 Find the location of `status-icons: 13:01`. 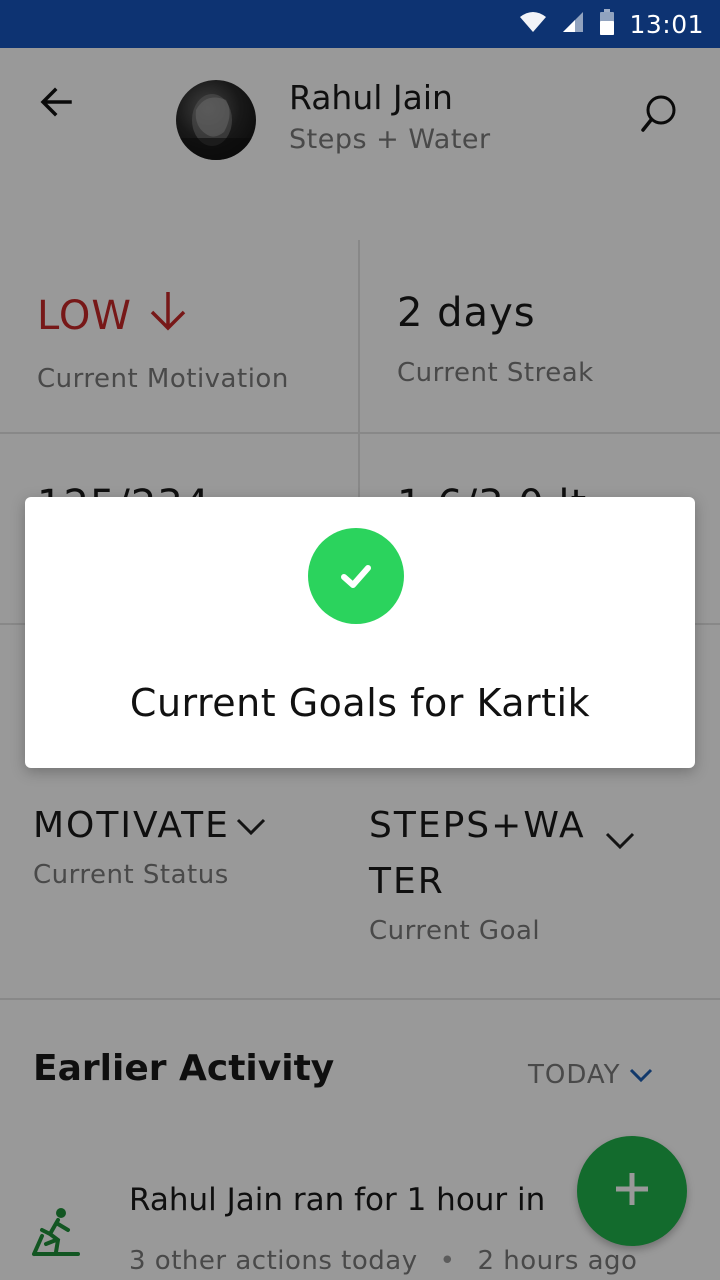

status-icons: 13:01 is located at coordinates (611, 24).